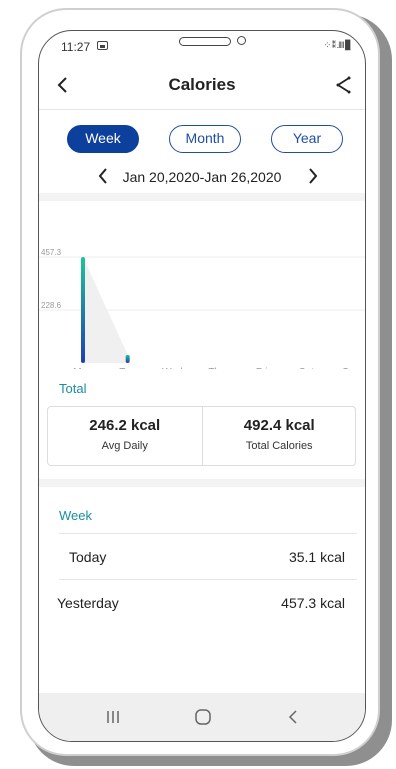 Image resolution: width=396 pixels, height=769 pixels. I want to click on list-item-day: Today, so click(88, 557).